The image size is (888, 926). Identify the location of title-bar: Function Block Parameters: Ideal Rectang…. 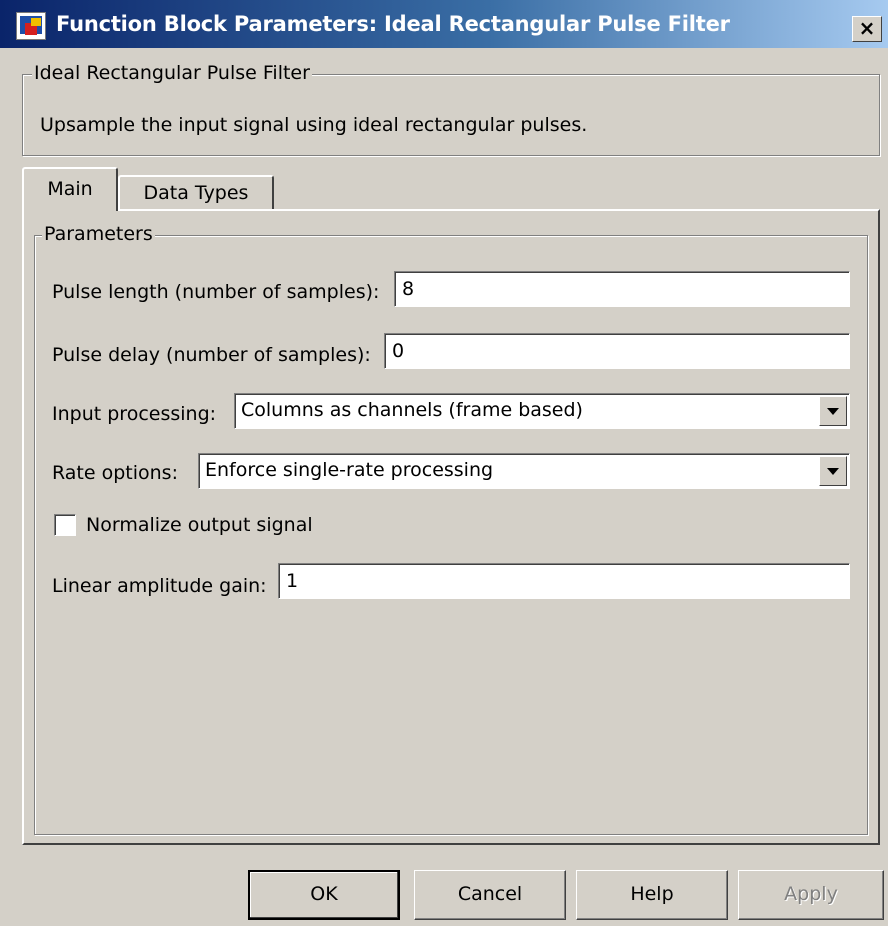
(444, 24).